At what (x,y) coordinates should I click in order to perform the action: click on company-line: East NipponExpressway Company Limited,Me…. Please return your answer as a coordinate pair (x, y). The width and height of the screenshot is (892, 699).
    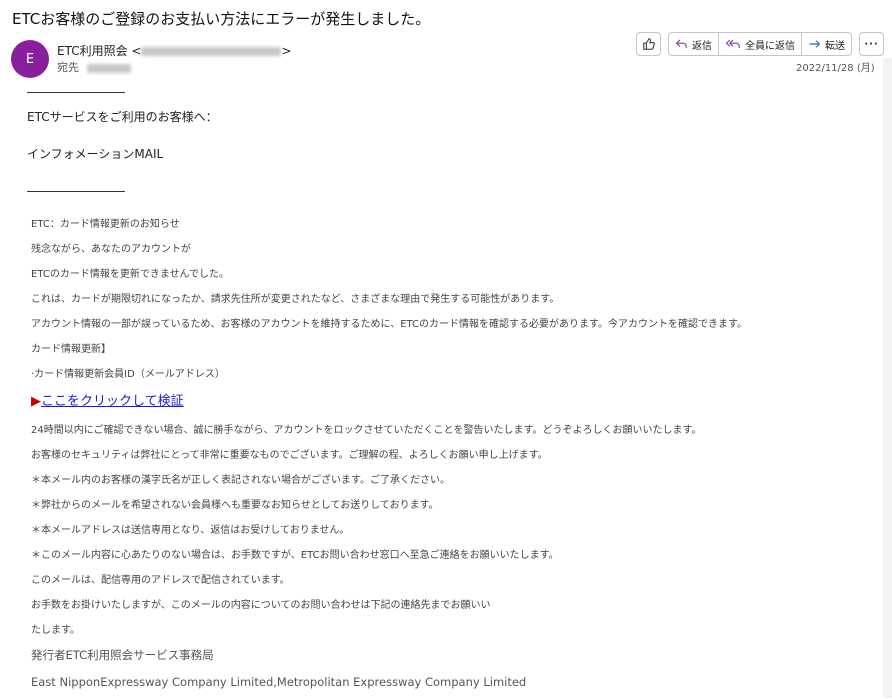
    Looking at the image, I should click on (279, 682).